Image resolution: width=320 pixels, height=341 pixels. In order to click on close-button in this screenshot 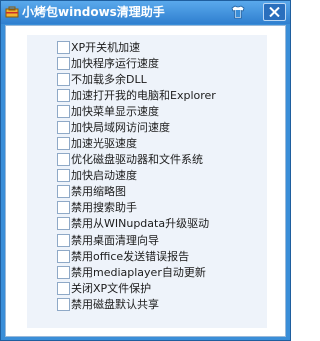, I will do `click(274, 12)`.